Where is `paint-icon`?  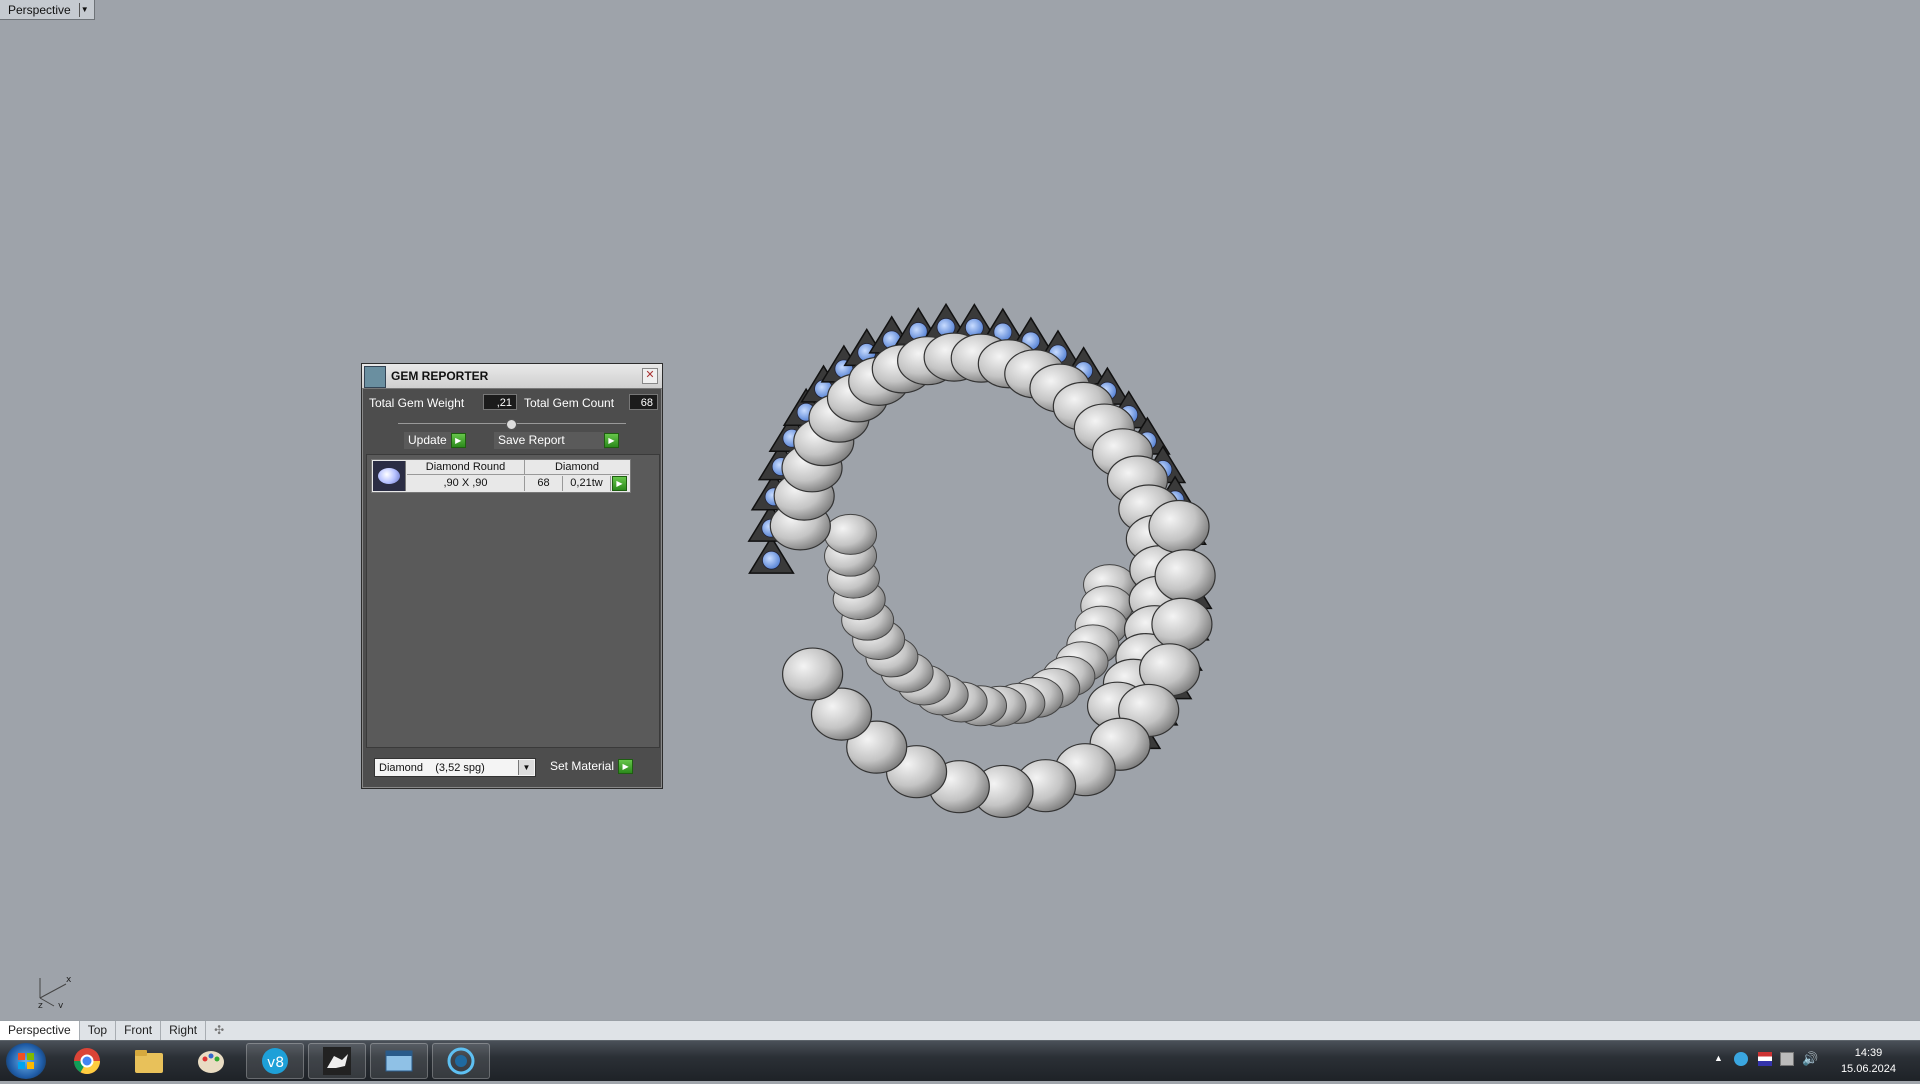
paint-icon is located at coordinates (211, 1061).